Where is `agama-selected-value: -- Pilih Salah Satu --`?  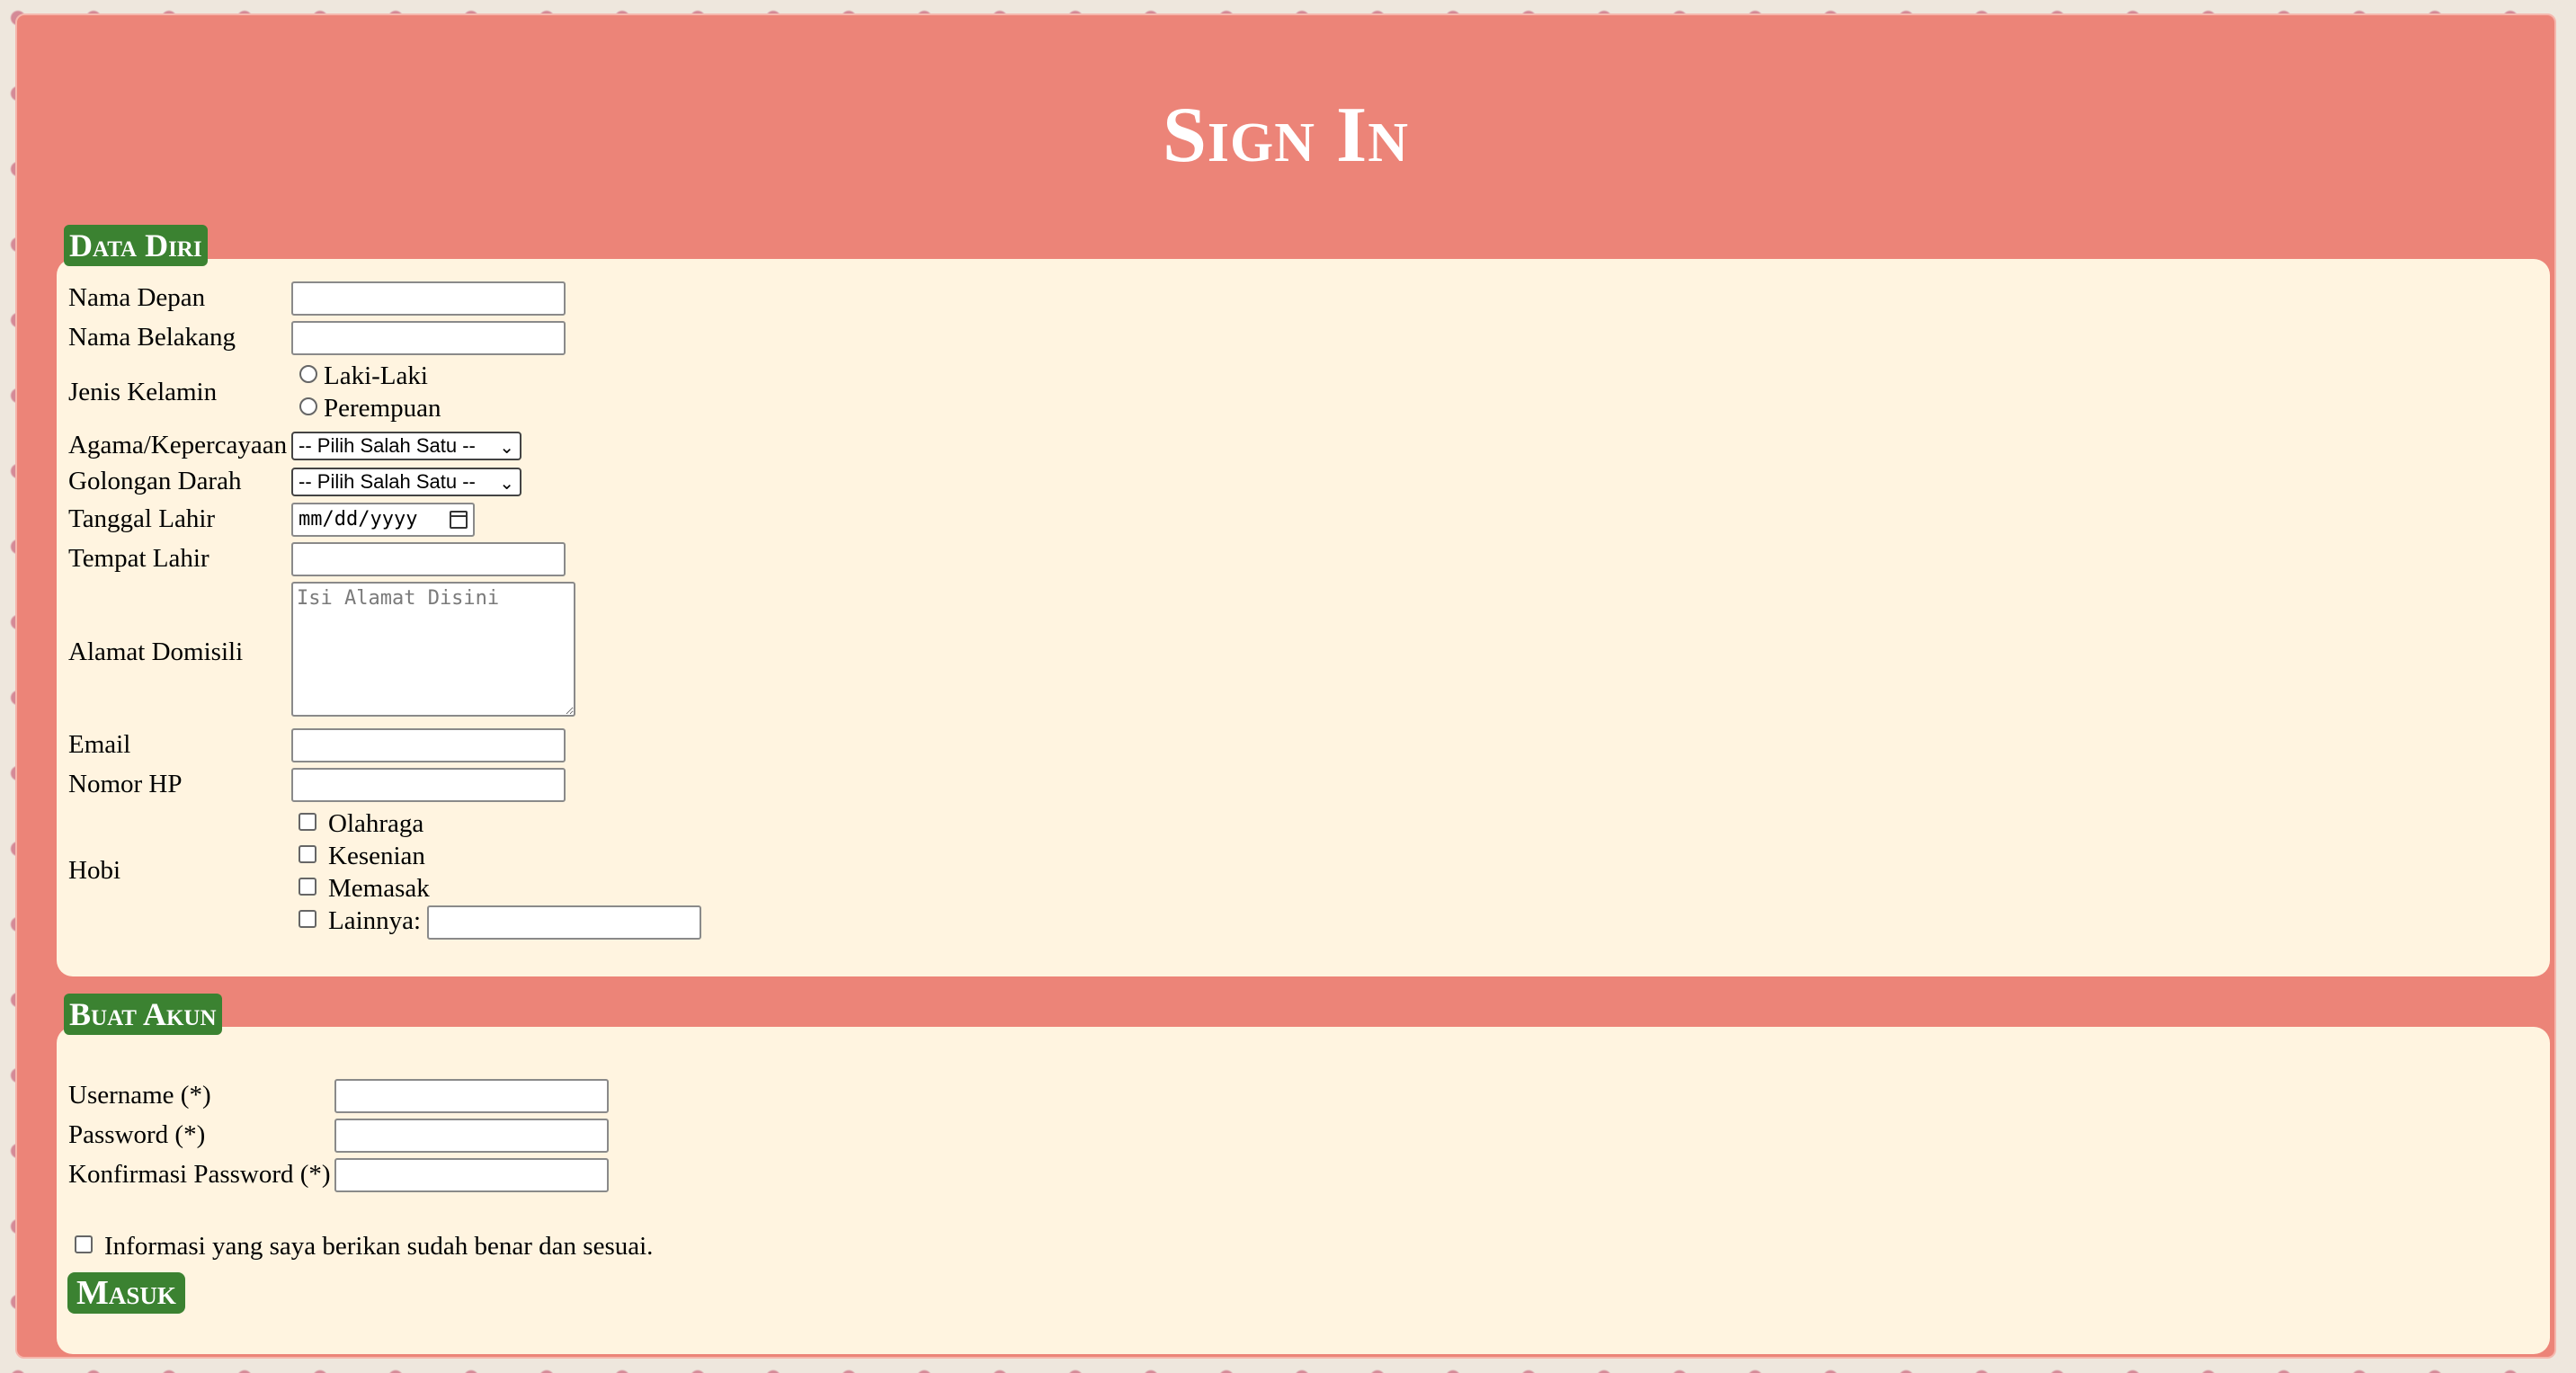
agama-selected-value: -- Pilih Salah Satu -- is located at coordinates (388, 445).